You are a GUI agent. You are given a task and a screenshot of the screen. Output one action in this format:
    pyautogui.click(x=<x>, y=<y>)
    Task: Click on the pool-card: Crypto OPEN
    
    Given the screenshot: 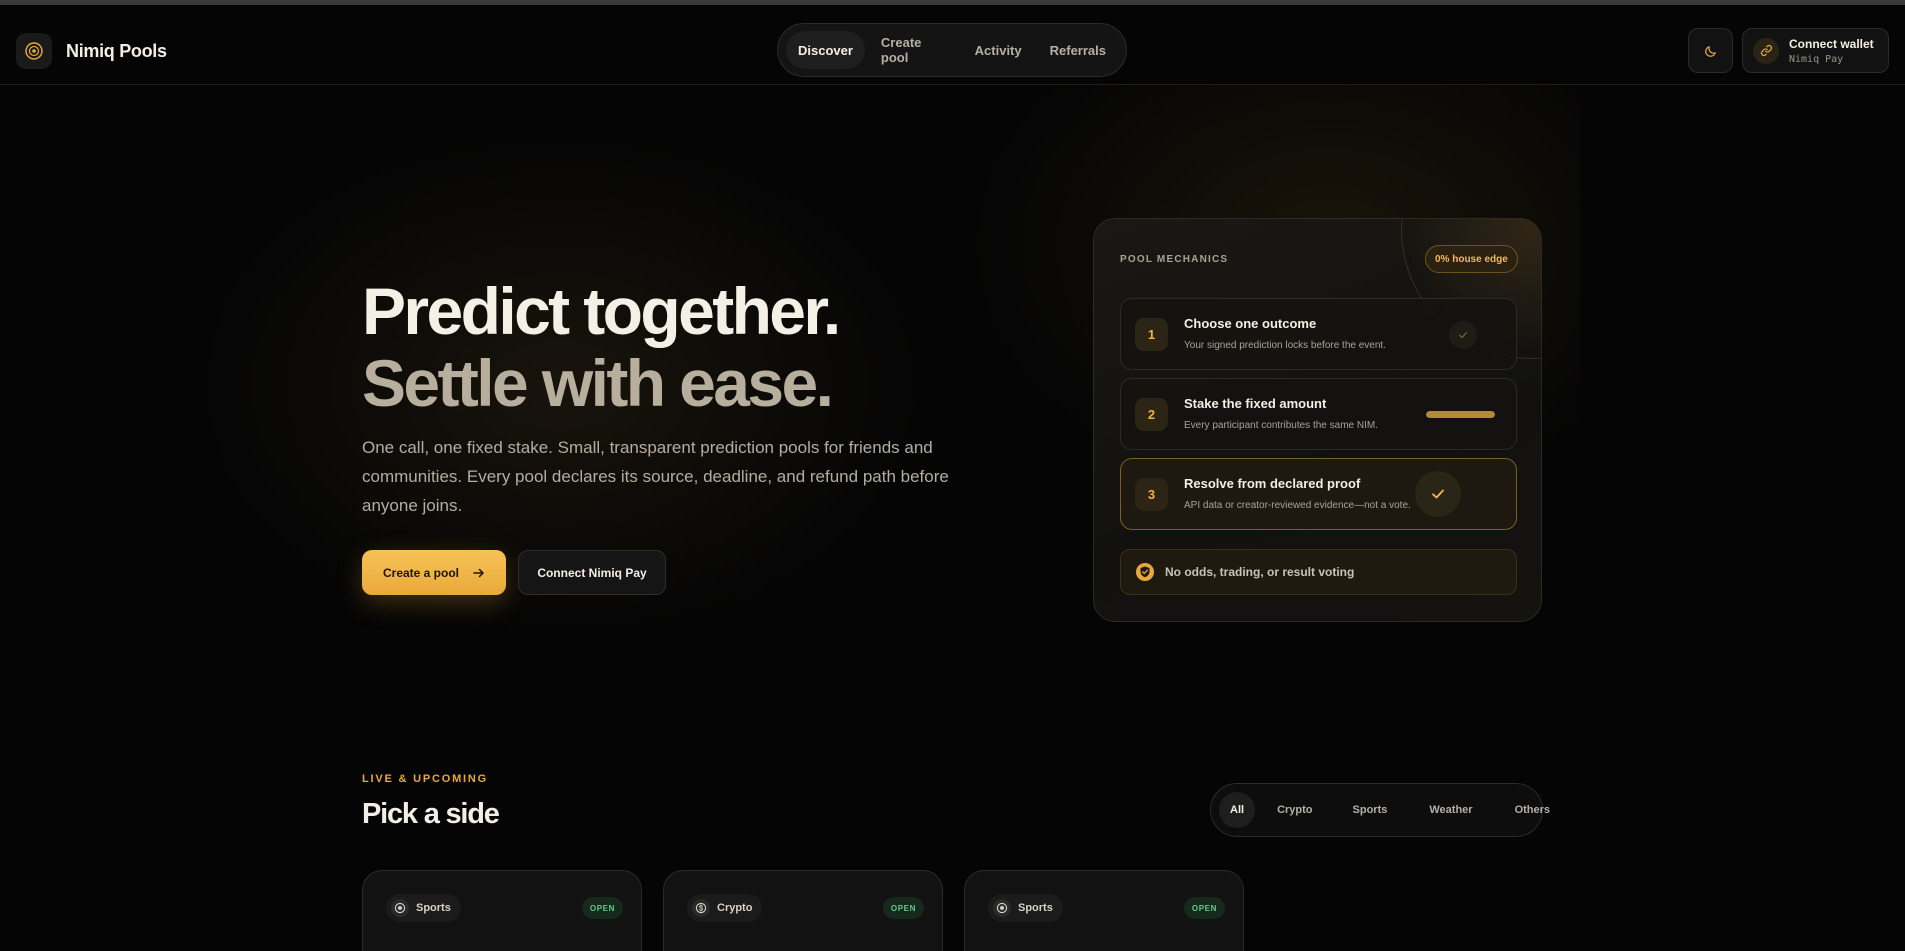 What is the action you would take?
    pyautogui.click(x=803, y=910)
    